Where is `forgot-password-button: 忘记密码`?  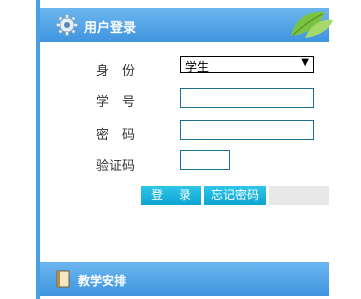
forgot-password-button: 忘记密码 is located at coordinates (235, 195).